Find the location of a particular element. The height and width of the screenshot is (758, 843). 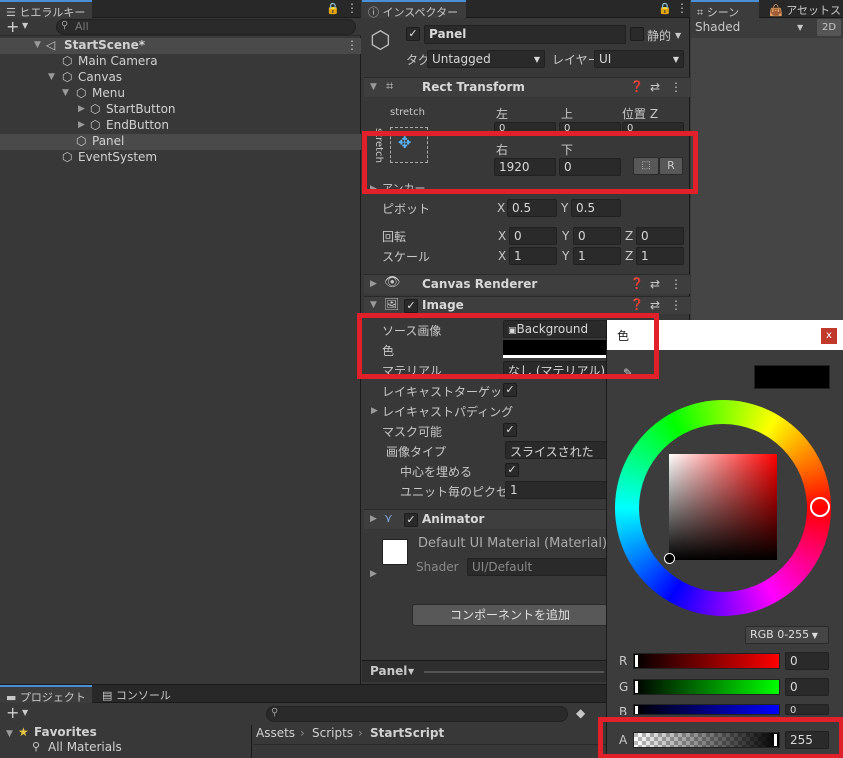

color-mode-dropdown: RGB 0-255 ▼ is located at coordinates (787, 635).